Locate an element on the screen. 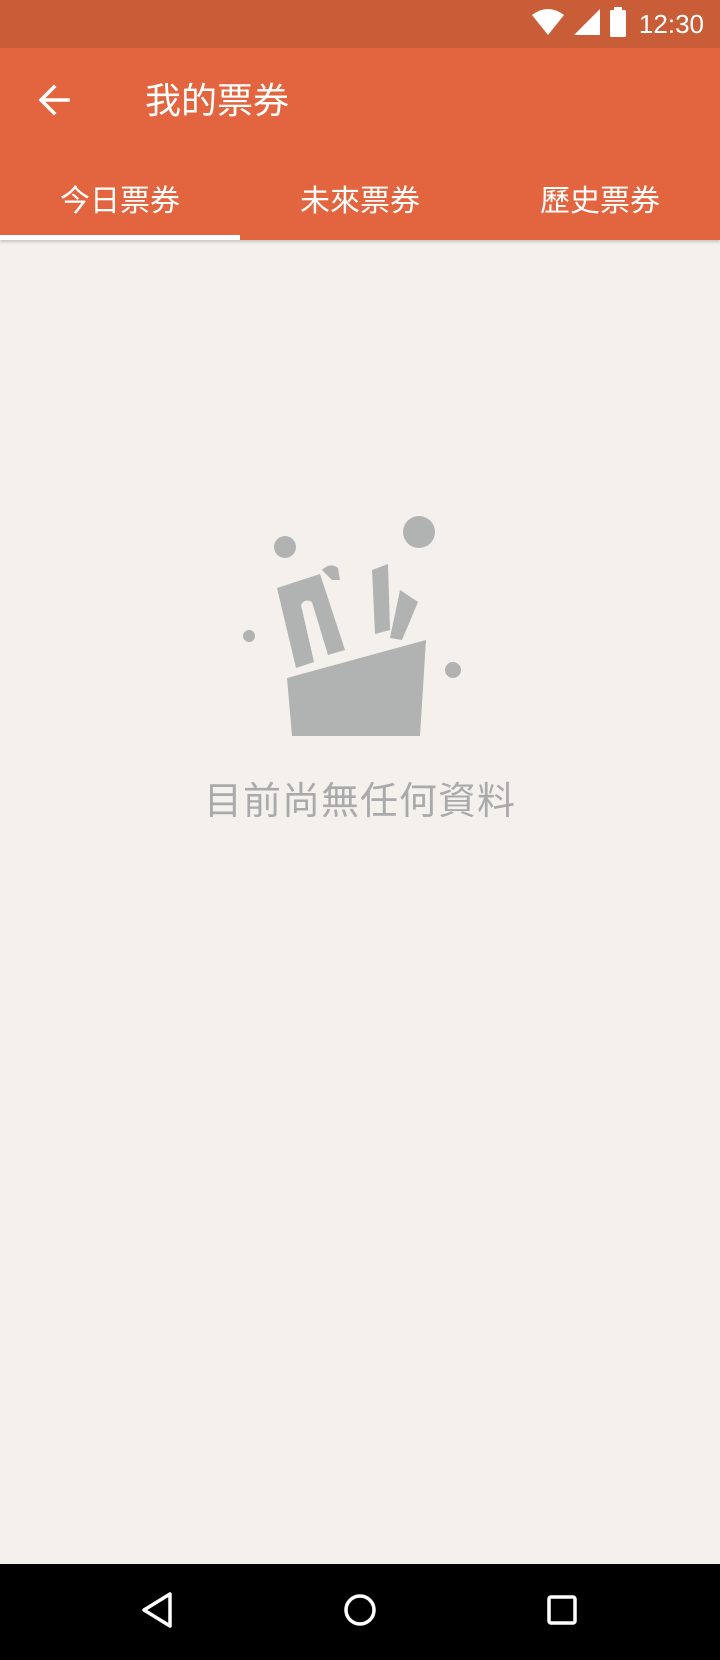 The height and width of the screenshot is (1660, 720). back-button is located at coordinates (54, 102).